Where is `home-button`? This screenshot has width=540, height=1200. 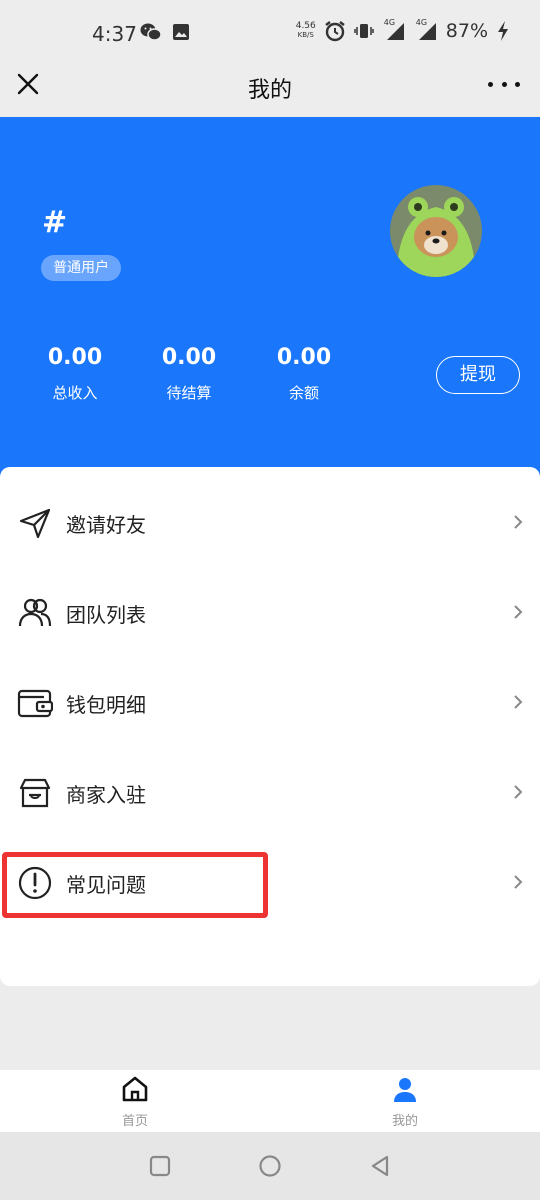 home-button is located at coordinates (270, 1166).